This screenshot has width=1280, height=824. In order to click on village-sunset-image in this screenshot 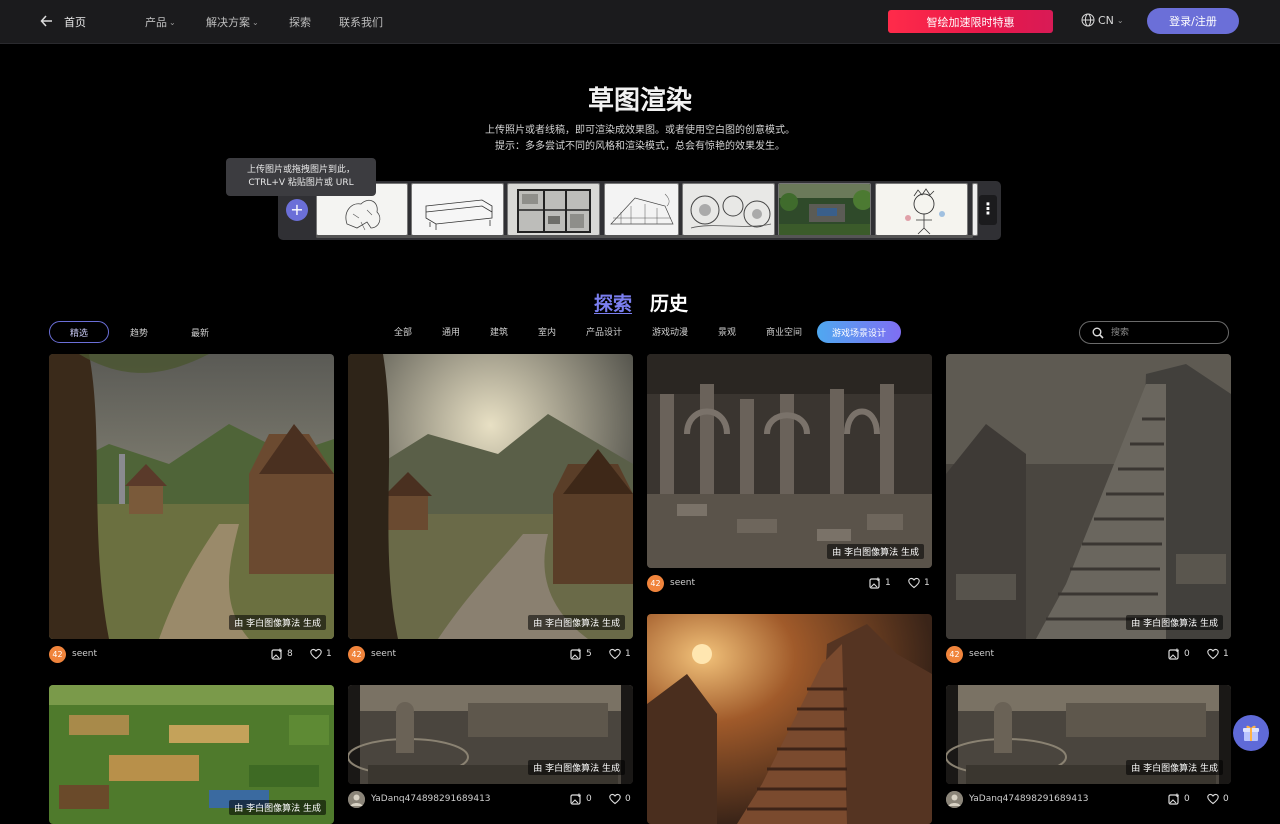, I will do `click(490, 496)`.